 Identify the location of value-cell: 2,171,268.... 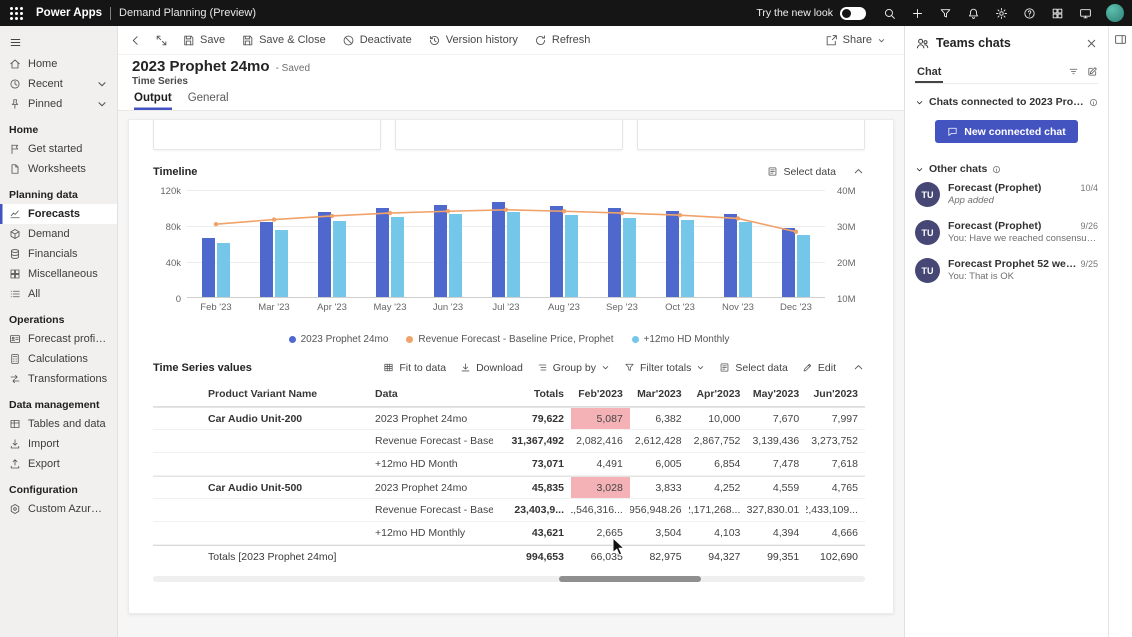
(718, 510).